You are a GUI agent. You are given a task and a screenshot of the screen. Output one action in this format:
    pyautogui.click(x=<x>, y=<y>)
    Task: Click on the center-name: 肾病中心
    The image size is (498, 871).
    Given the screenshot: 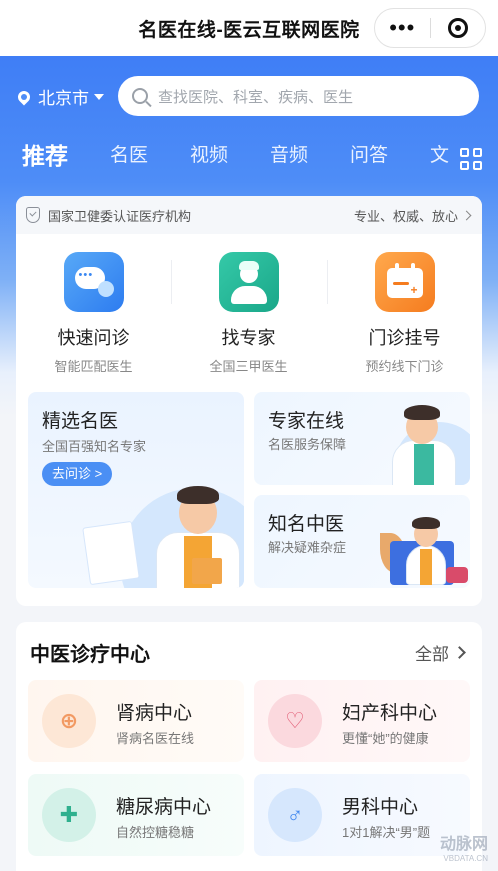 What is the action you would take?
    pyautogui.click(x=154, y=713)
    